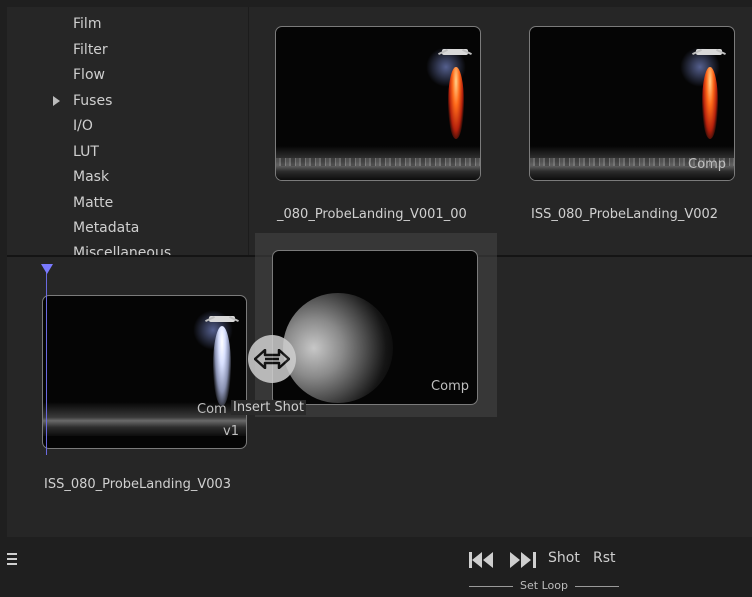  Describe the element at coordinates (268, 407) in the screenshot. I see `insert-shot-tooltip: Insert Shot` at that location.